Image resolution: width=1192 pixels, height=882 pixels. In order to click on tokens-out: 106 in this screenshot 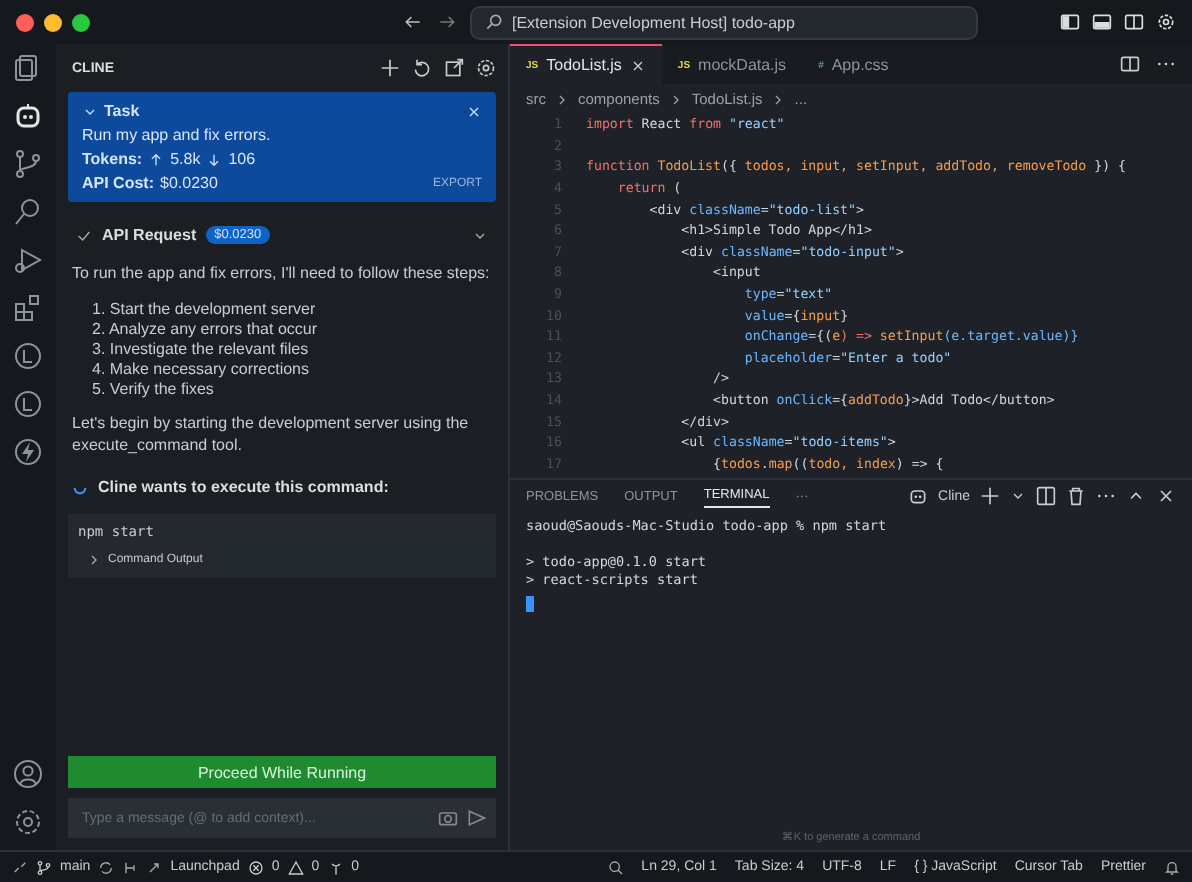, I will do `click(242, 159)`.